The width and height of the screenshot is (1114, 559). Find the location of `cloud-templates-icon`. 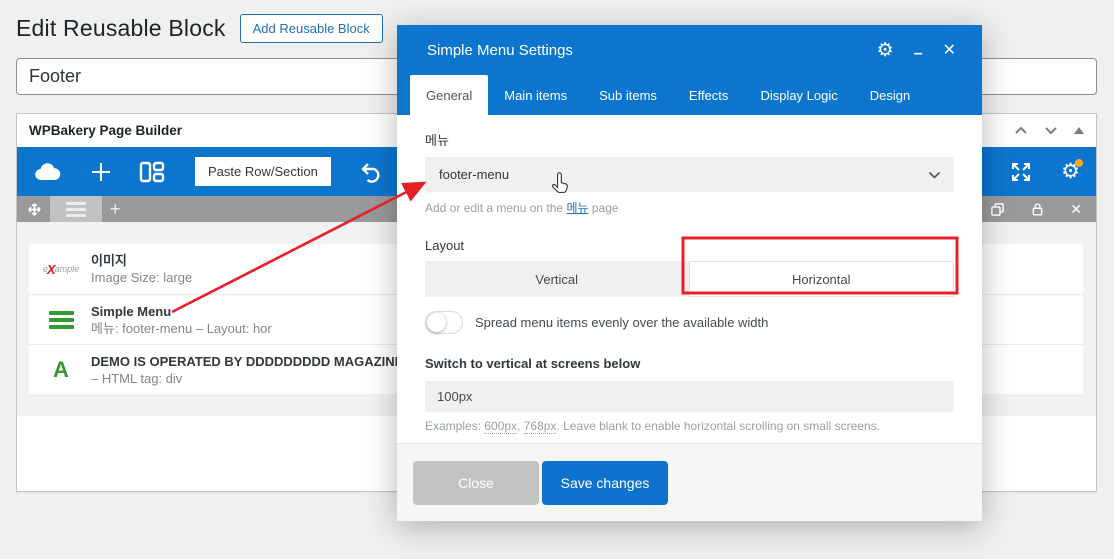

cloud-templates-icon is located at coordinates (48, 172).